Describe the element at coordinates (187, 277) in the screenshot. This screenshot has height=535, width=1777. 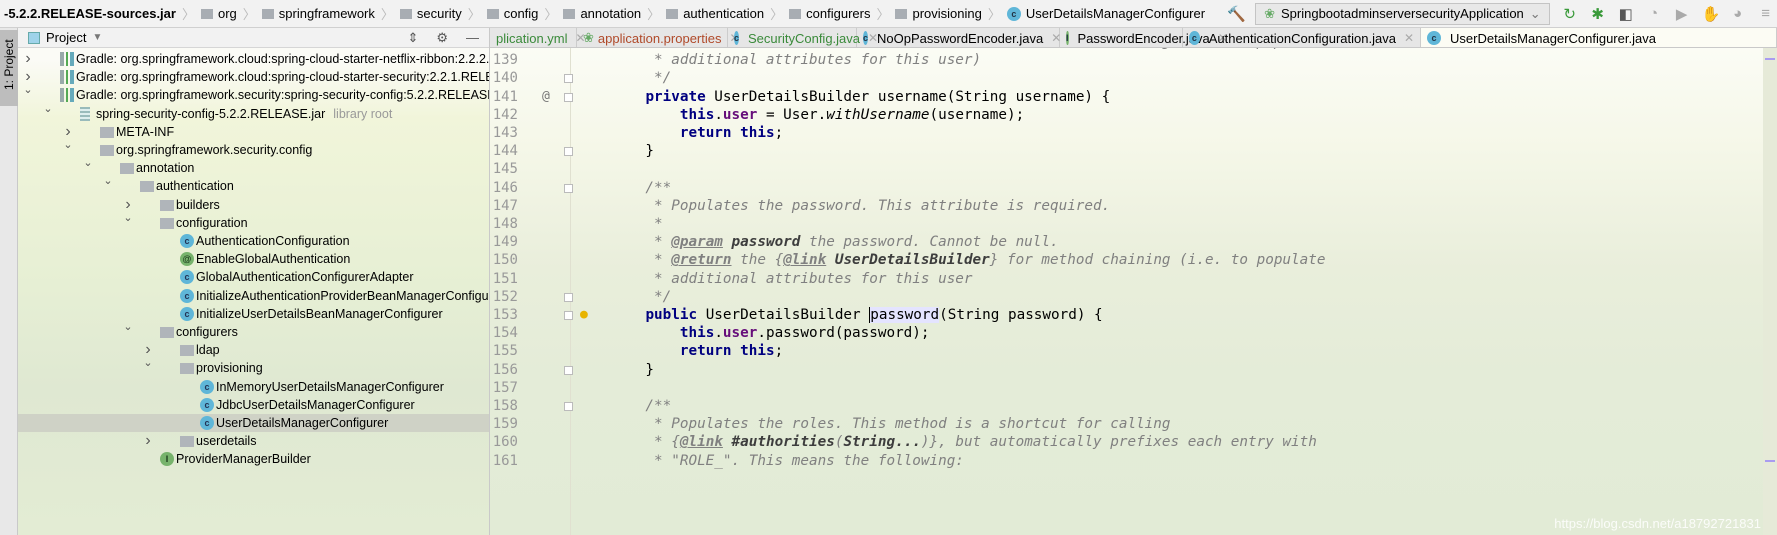
I see `class-icon: c` at that location.